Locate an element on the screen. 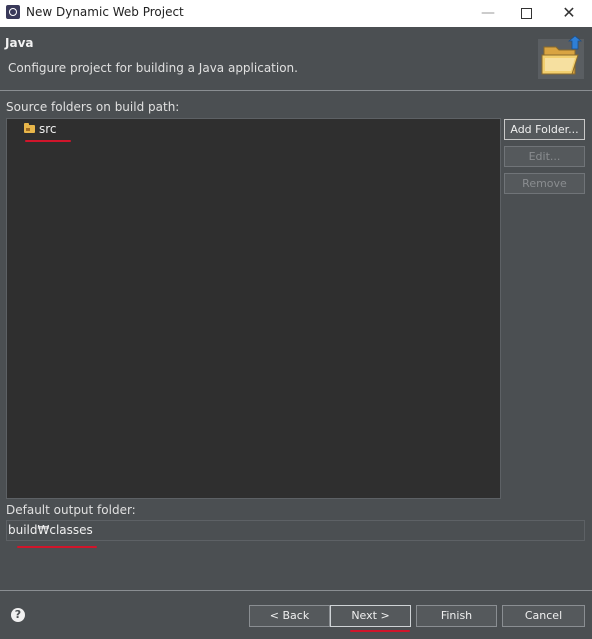 The width and height of the screenshot is (592, 639). close-button: ✕ is located at coordinates (569, 13).